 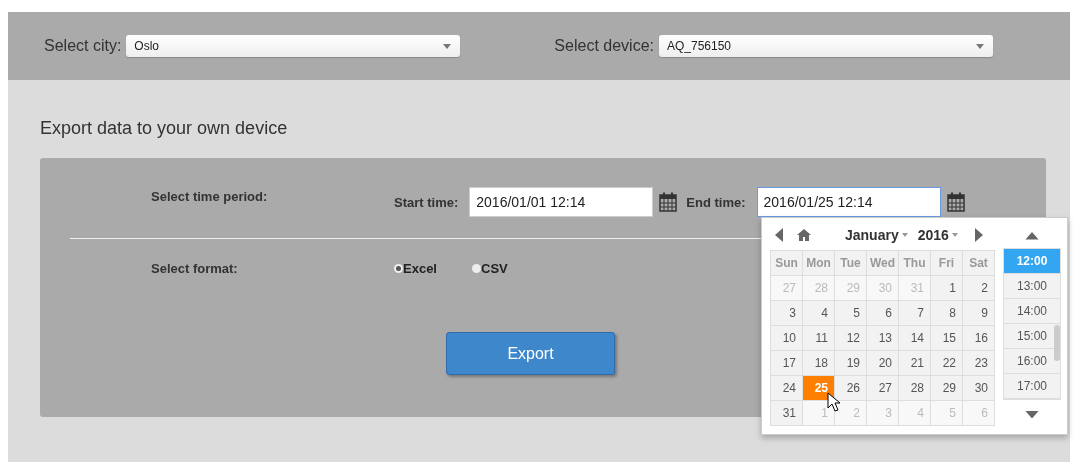 What do you see at coordinates (604, 46) in the screenshot?
I see `device-label: Select device:` at bounding box center [604, 46].